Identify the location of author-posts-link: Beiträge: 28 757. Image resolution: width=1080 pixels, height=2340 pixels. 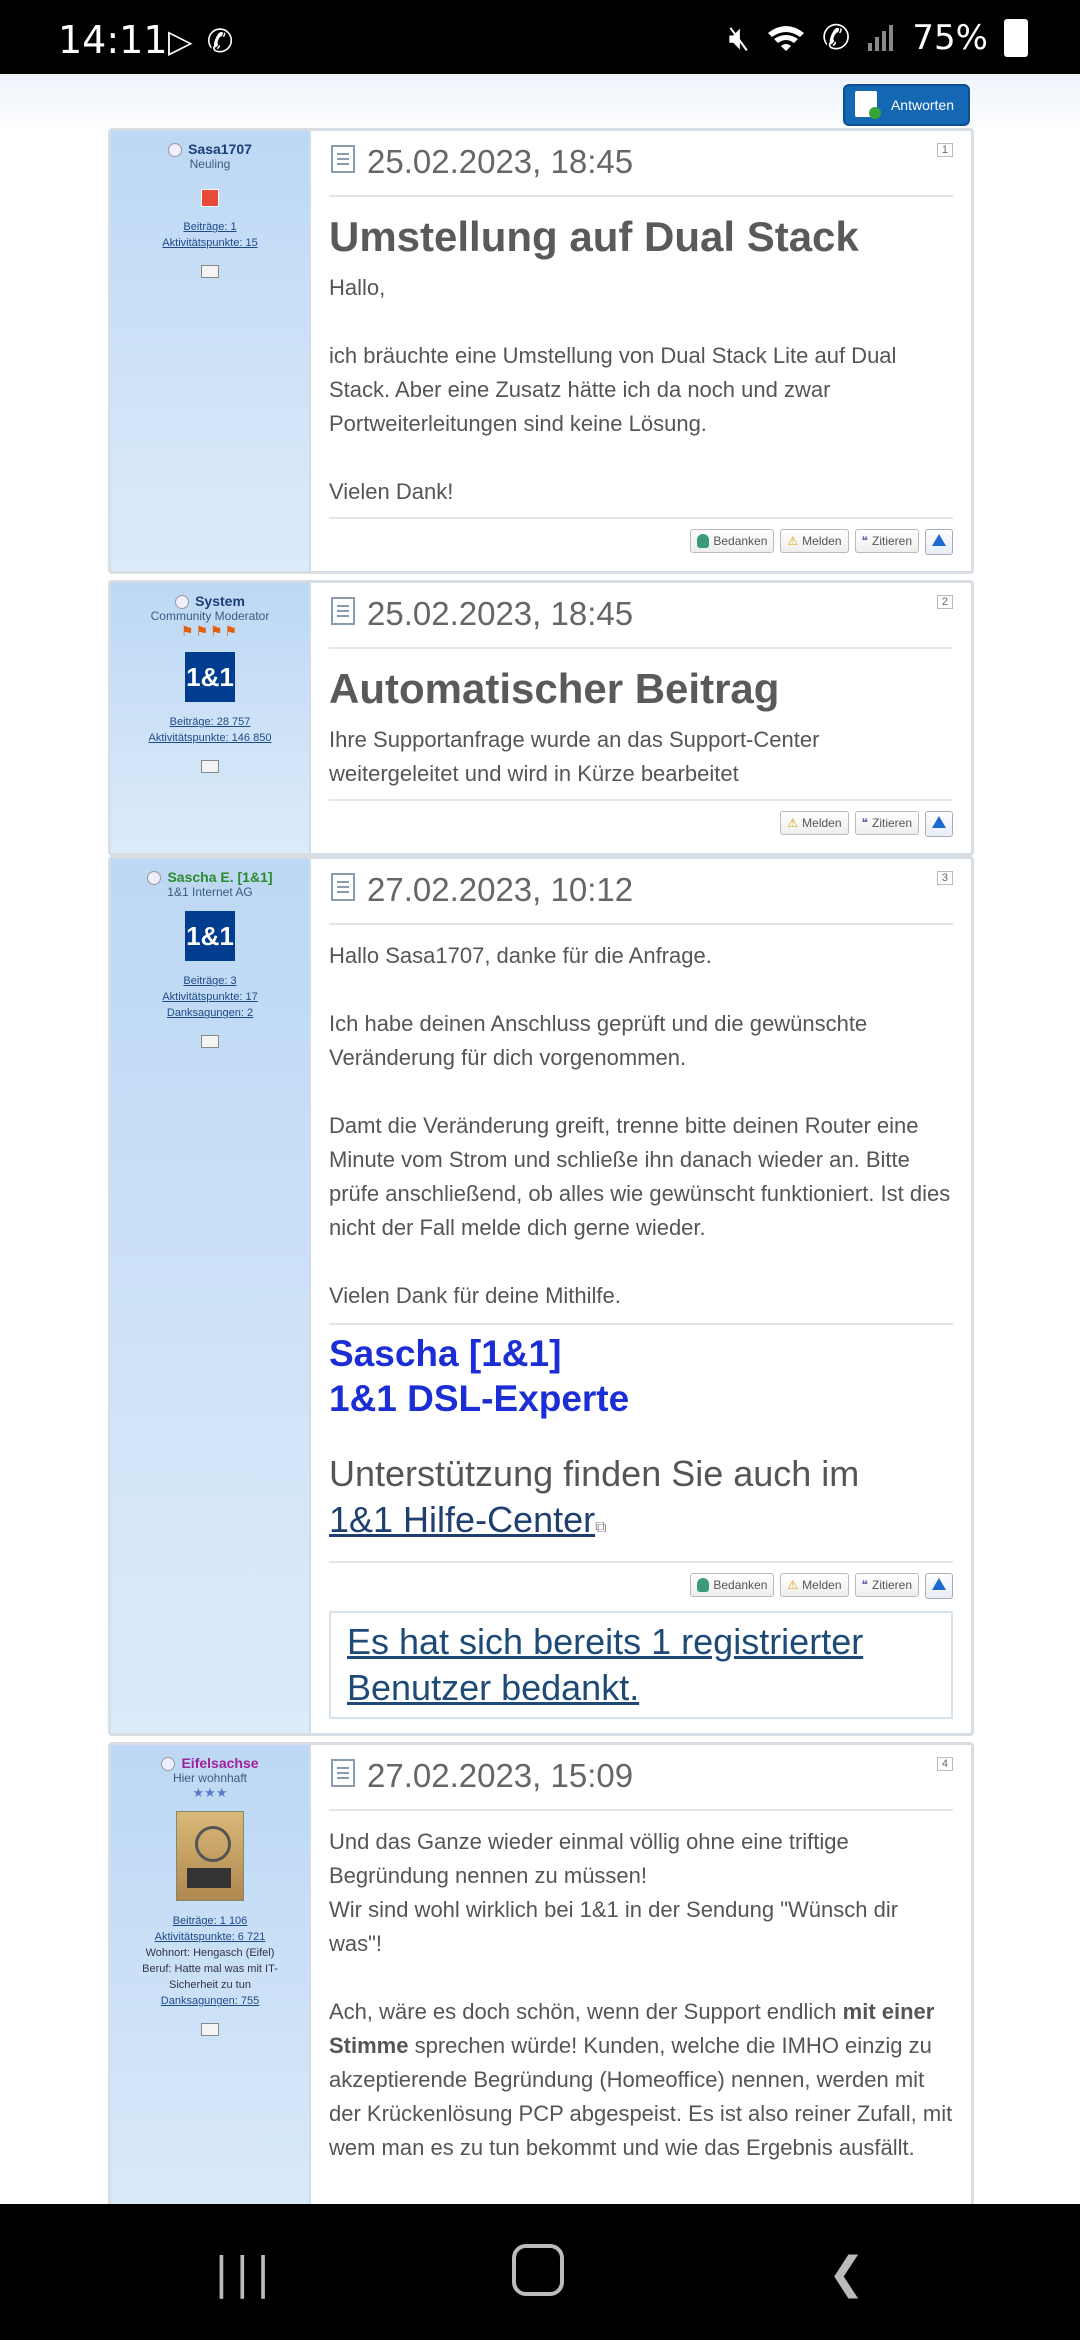
(210, 722).